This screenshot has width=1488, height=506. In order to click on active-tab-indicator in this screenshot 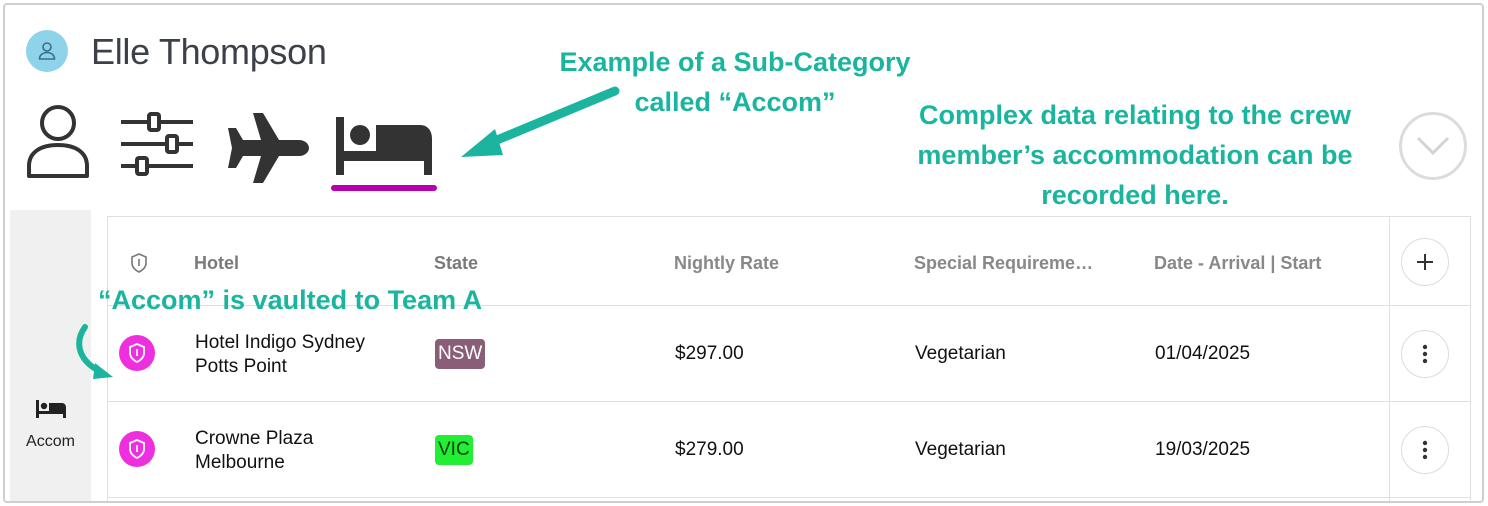, I will do `click(384, 188)`.